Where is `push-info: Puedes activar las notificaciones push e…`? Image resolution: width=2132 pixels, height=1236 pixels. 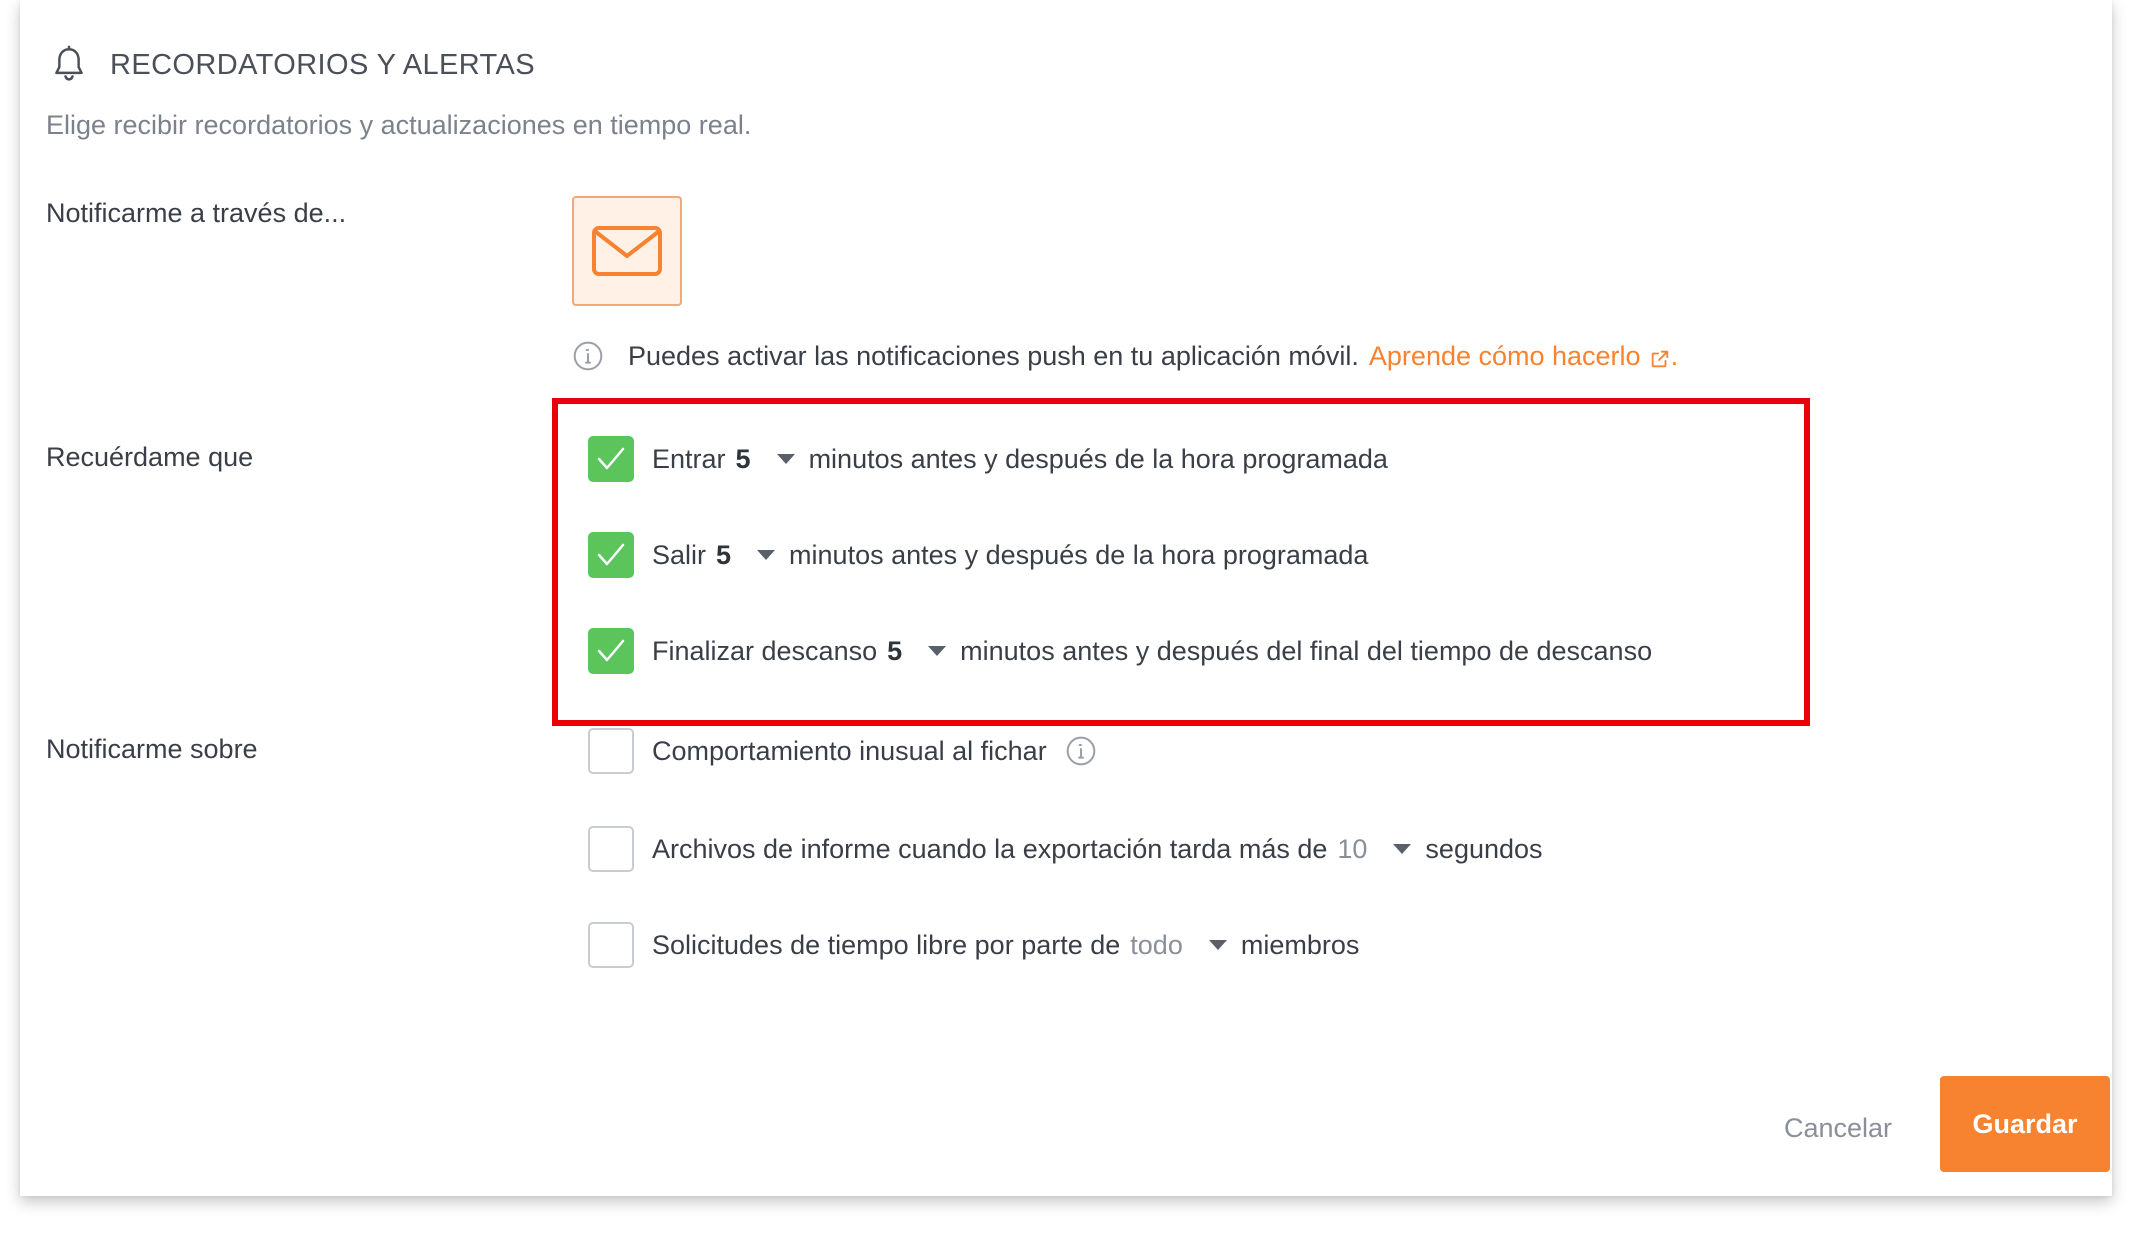
push-info: Puedes activar las notificaciones push e… is located at coordinates (1125, 356).